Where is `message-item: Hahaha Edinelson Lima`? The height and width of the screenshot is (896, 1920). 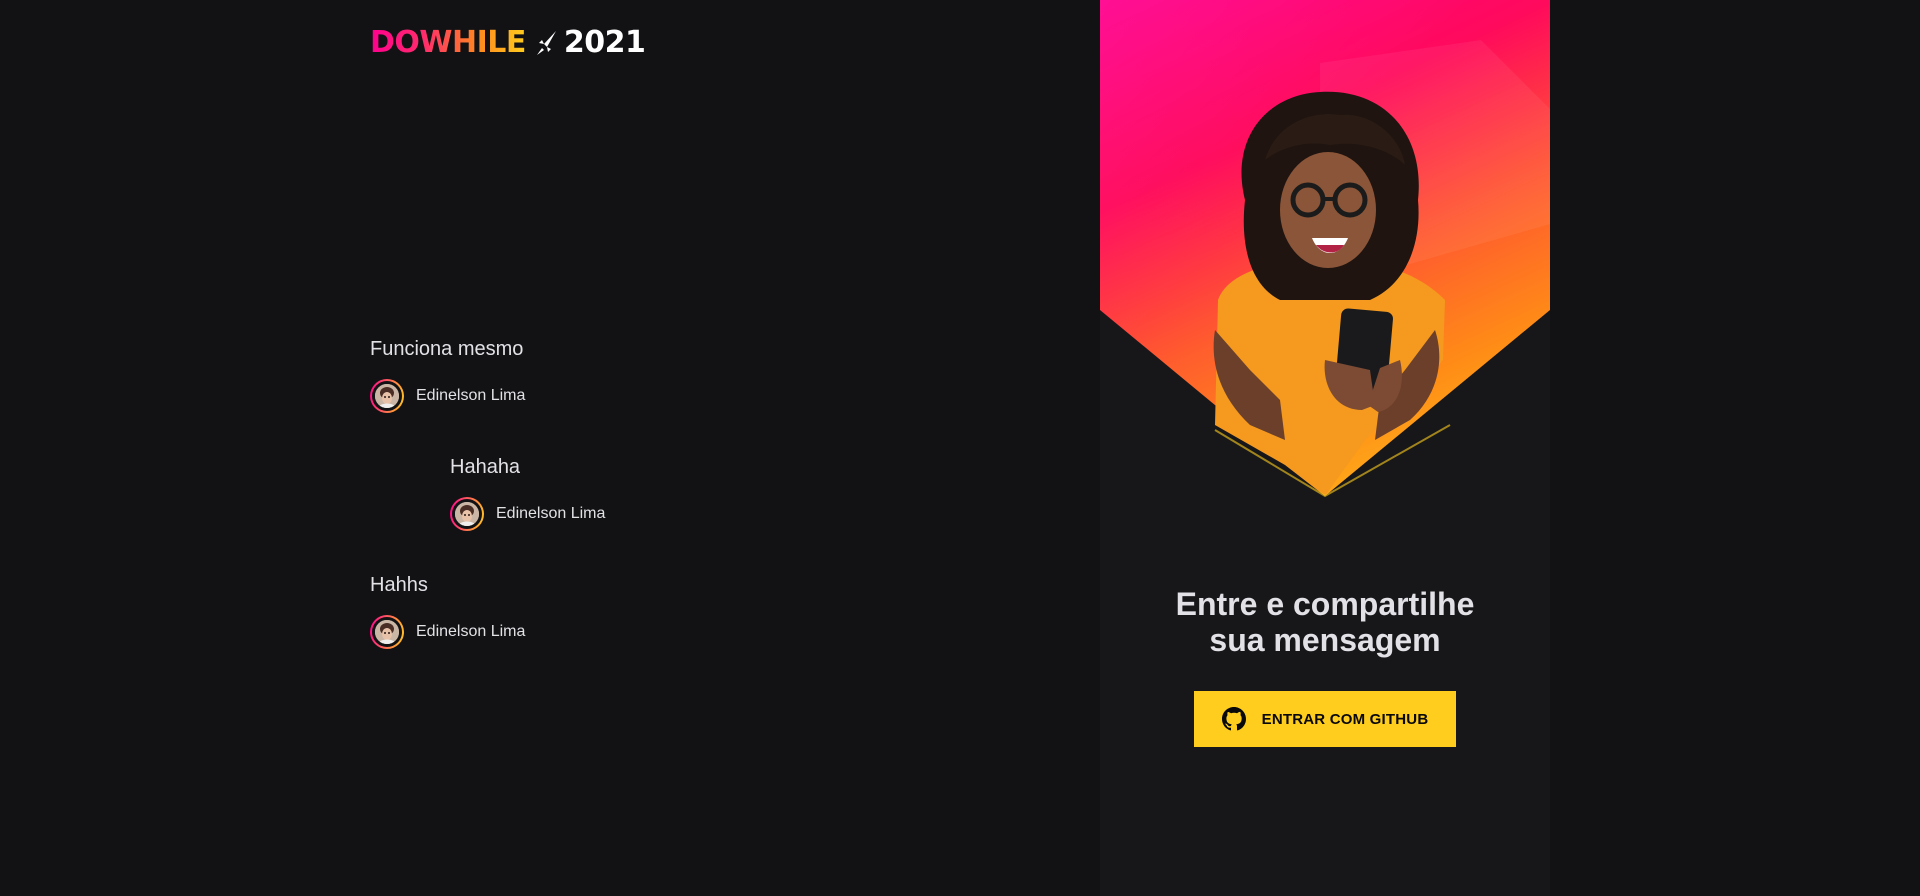
message-item: Hahaha Edinelson Lima is located at coordinates (527, 493).